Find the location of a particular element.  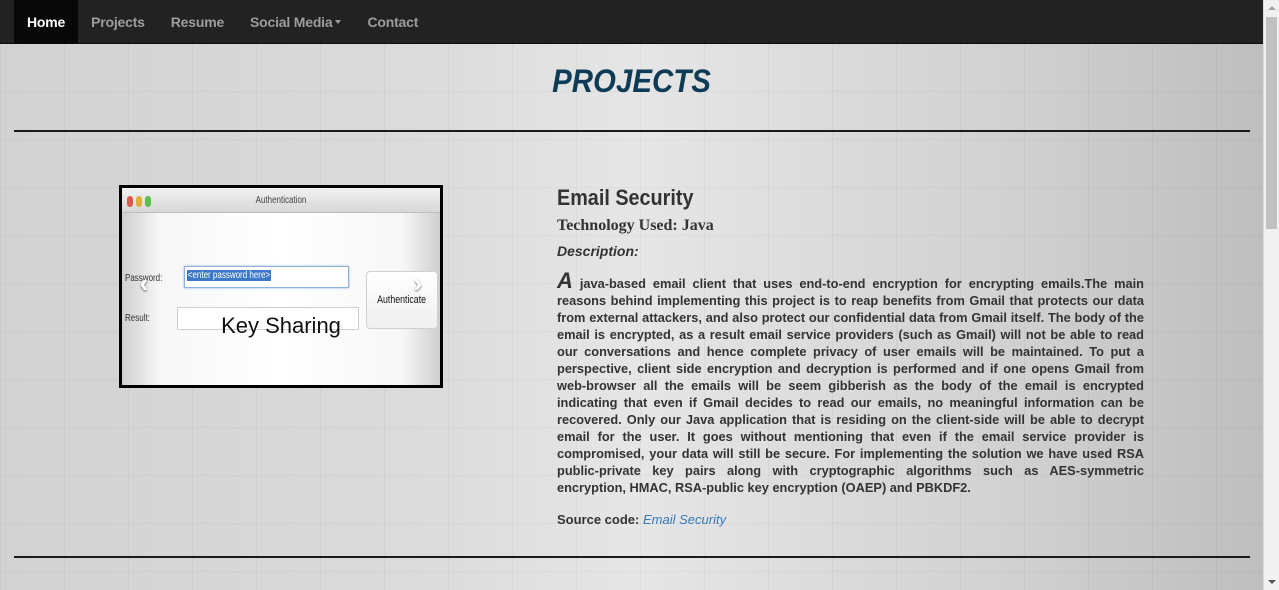

screenshot-window-titlebar: Authentication is located at coordinates (281, 200).